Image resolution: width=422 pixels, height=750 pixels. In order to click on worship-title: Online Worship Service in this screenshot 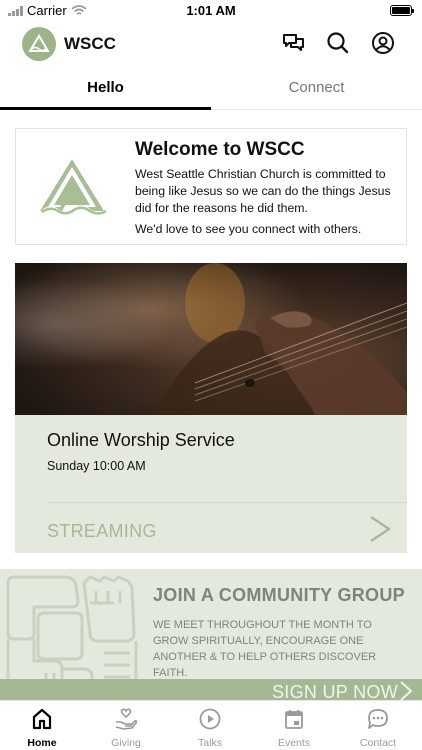, I will do `click(141, 440)`.